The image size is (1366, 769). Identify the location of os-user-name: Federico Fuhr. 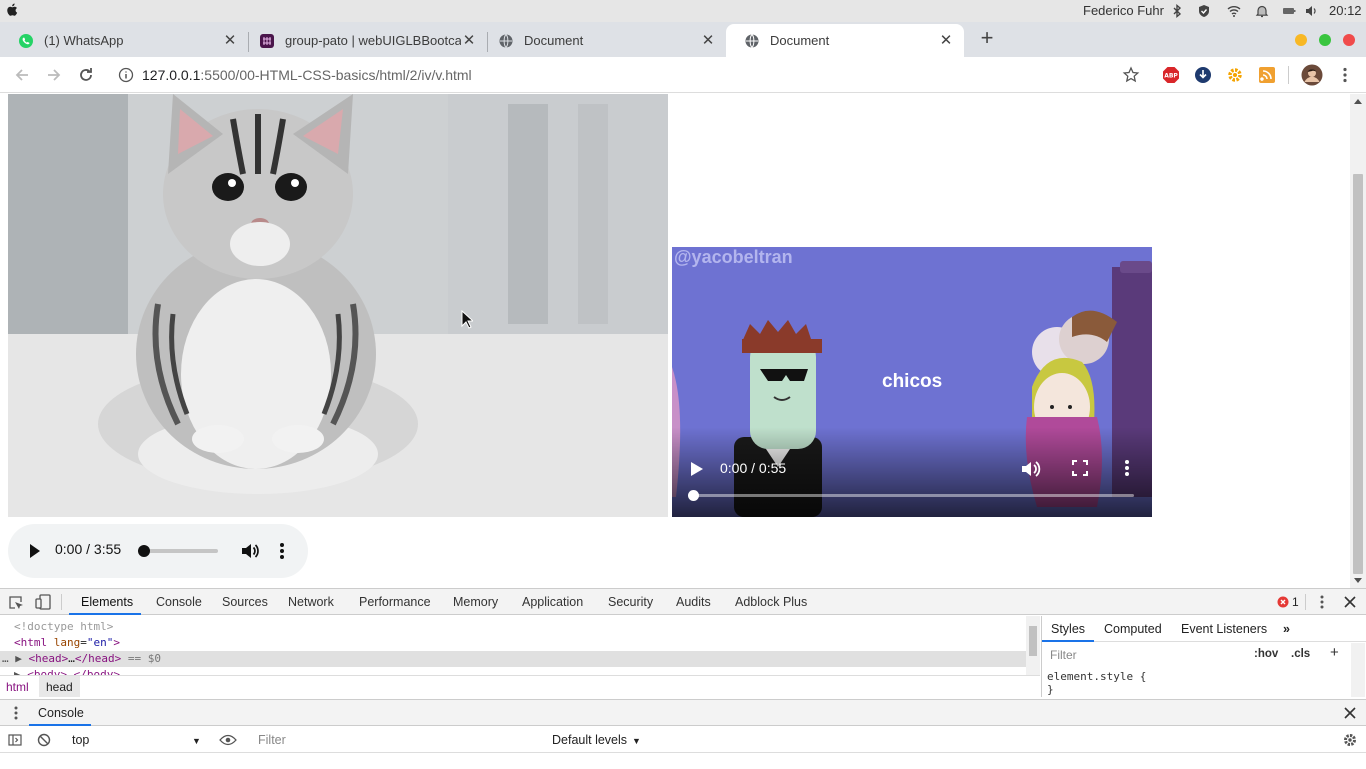
(1123, 10).